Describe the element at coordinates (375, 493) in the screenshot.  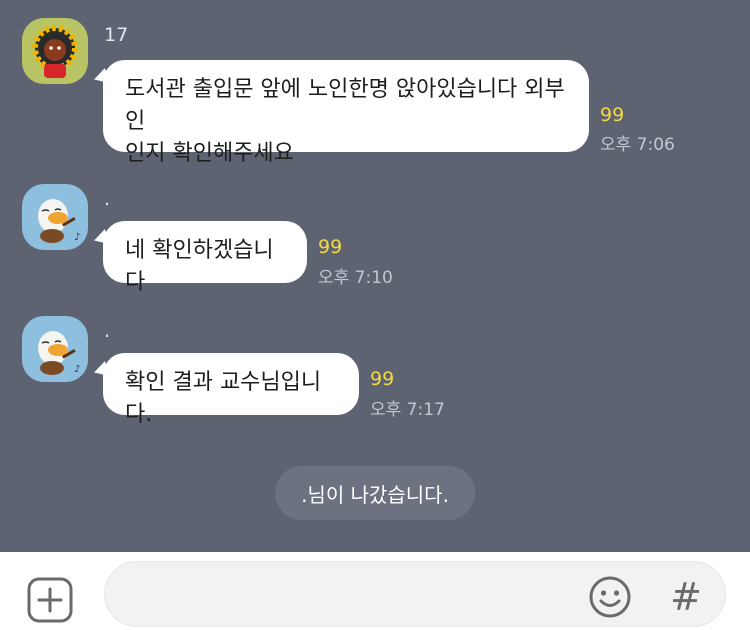
I see `leave-notice: .님이 나갔습니다.` at that location.